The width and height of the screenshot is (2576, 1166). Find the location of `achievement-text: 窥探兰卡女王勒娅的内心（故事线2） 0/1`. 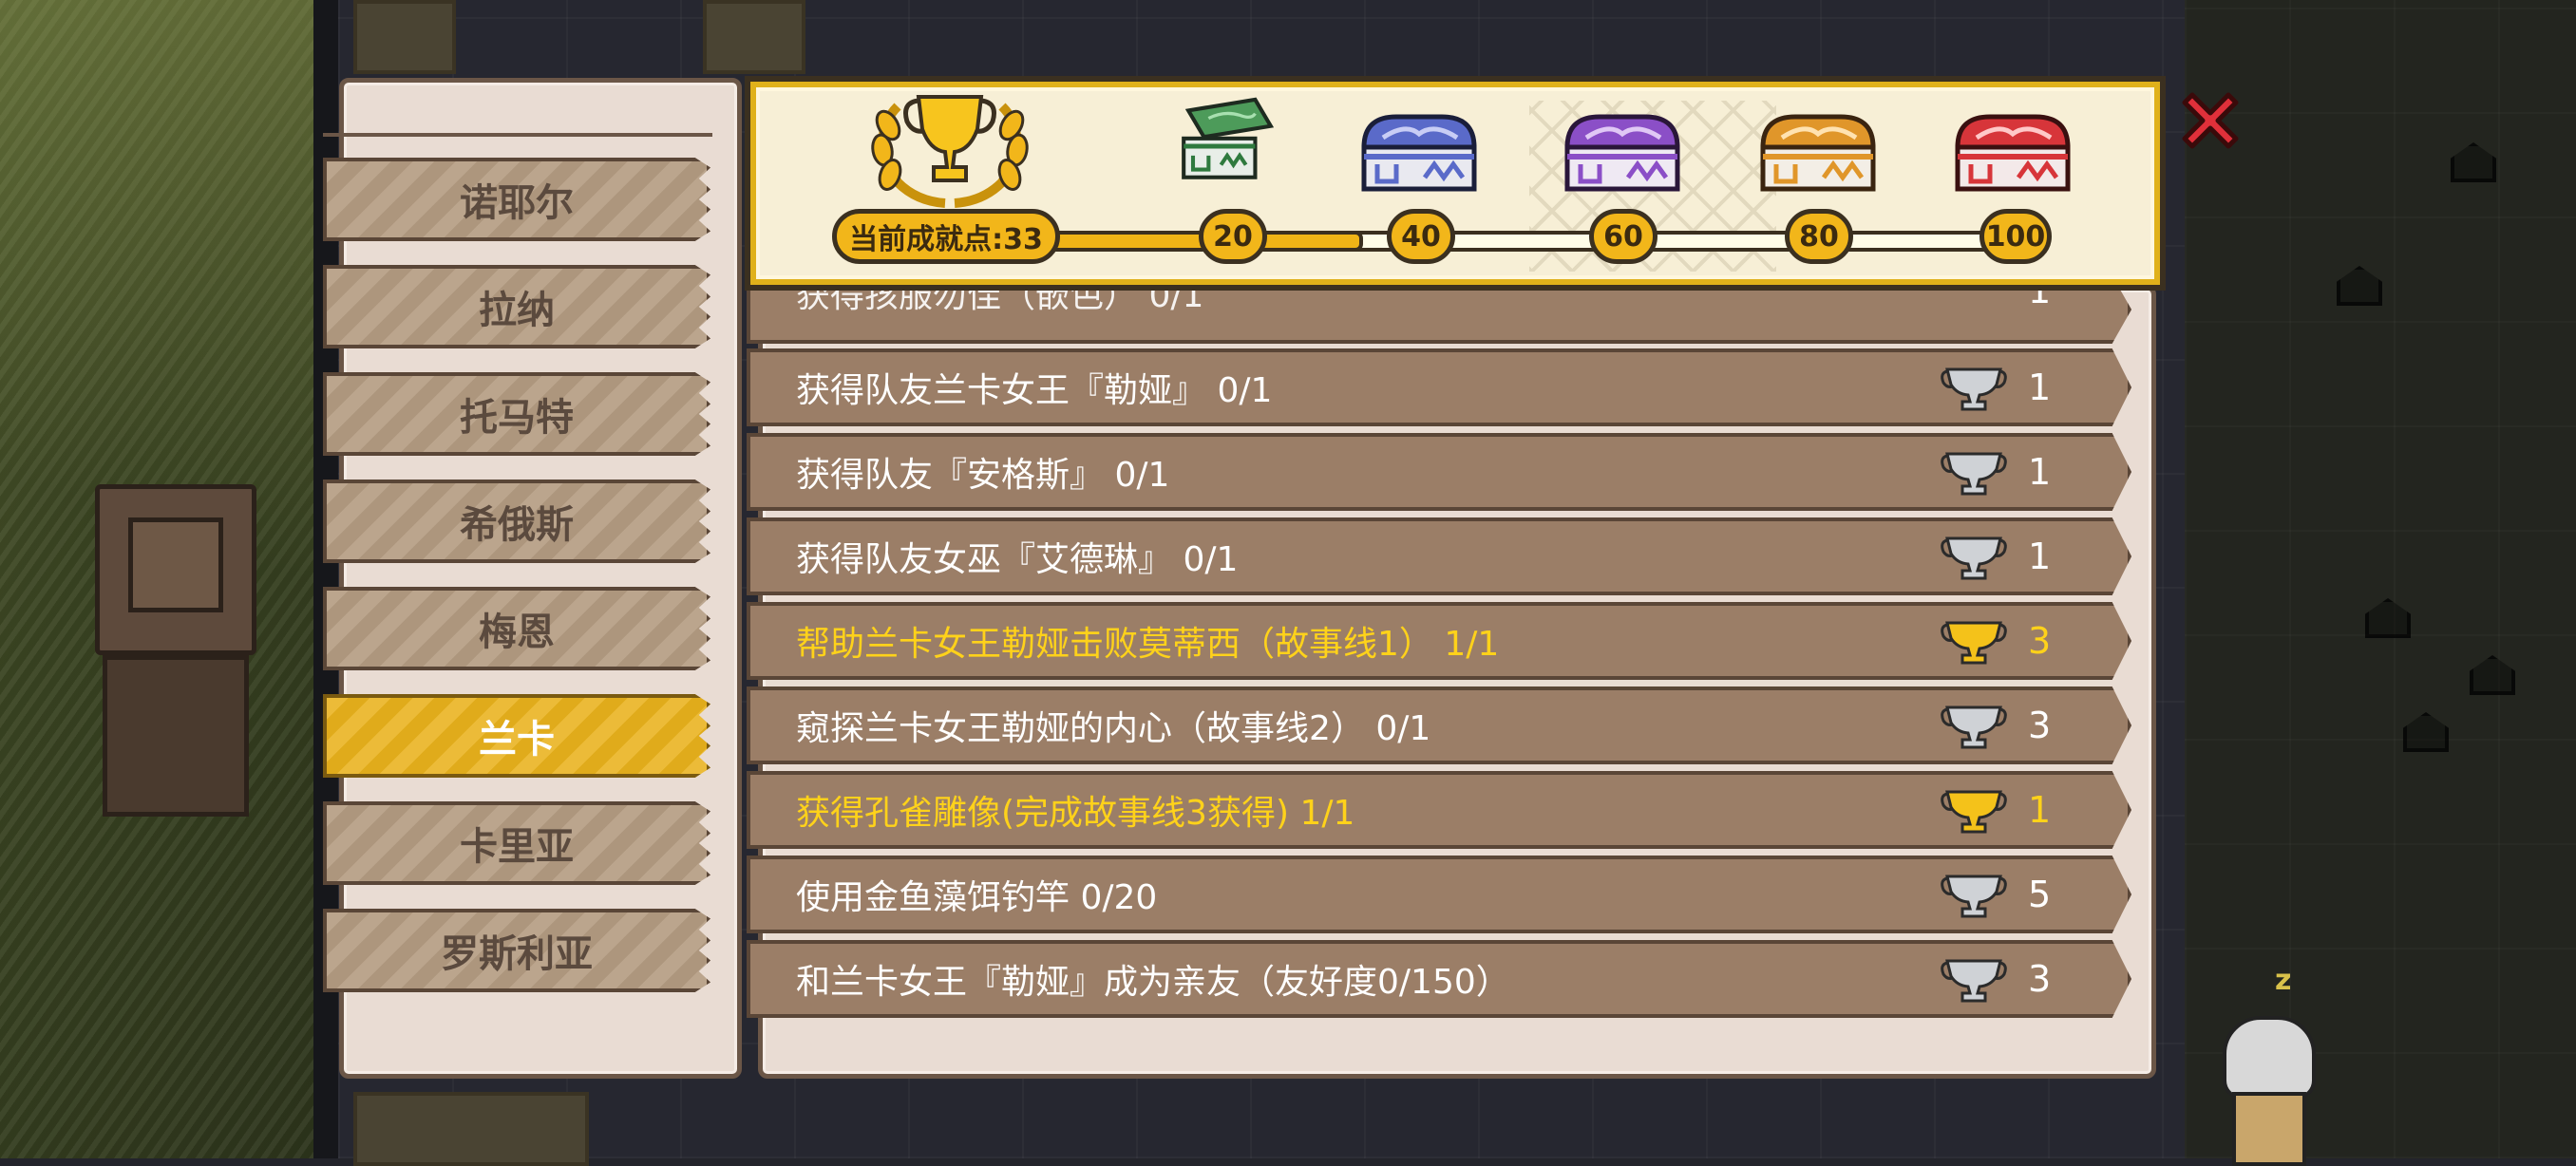

achievement-text: 窥探兰卡女王勒娅的内心（故事线2） 0/1 is located at coordinates (1113, 728).